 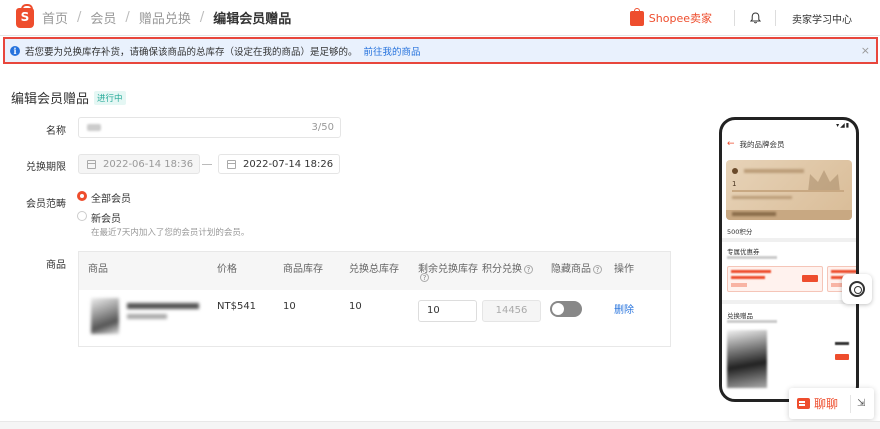 I want to click on th-hide-product: 隐藏商品?, so click(x=576, y=267).